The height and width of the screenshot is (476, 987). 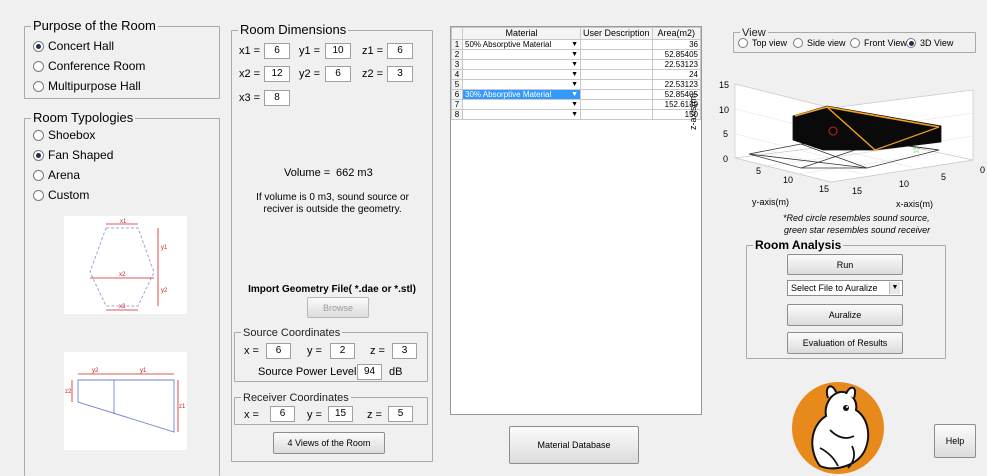 I want to click on run-button: Run, so click(x=845, y=264).